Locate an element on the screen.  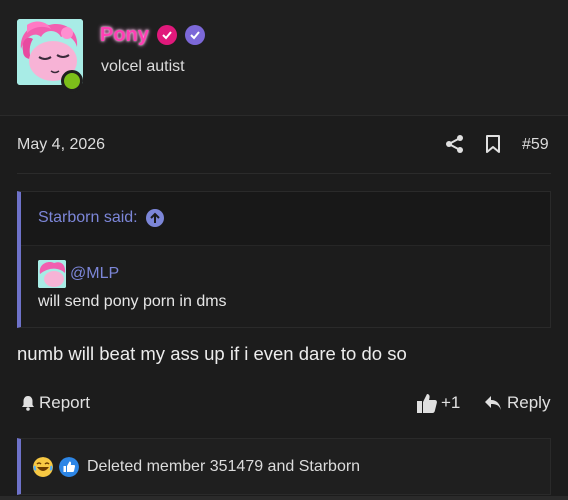
quote-text: will send pony porn in dms is located at coordinates (132, 301).